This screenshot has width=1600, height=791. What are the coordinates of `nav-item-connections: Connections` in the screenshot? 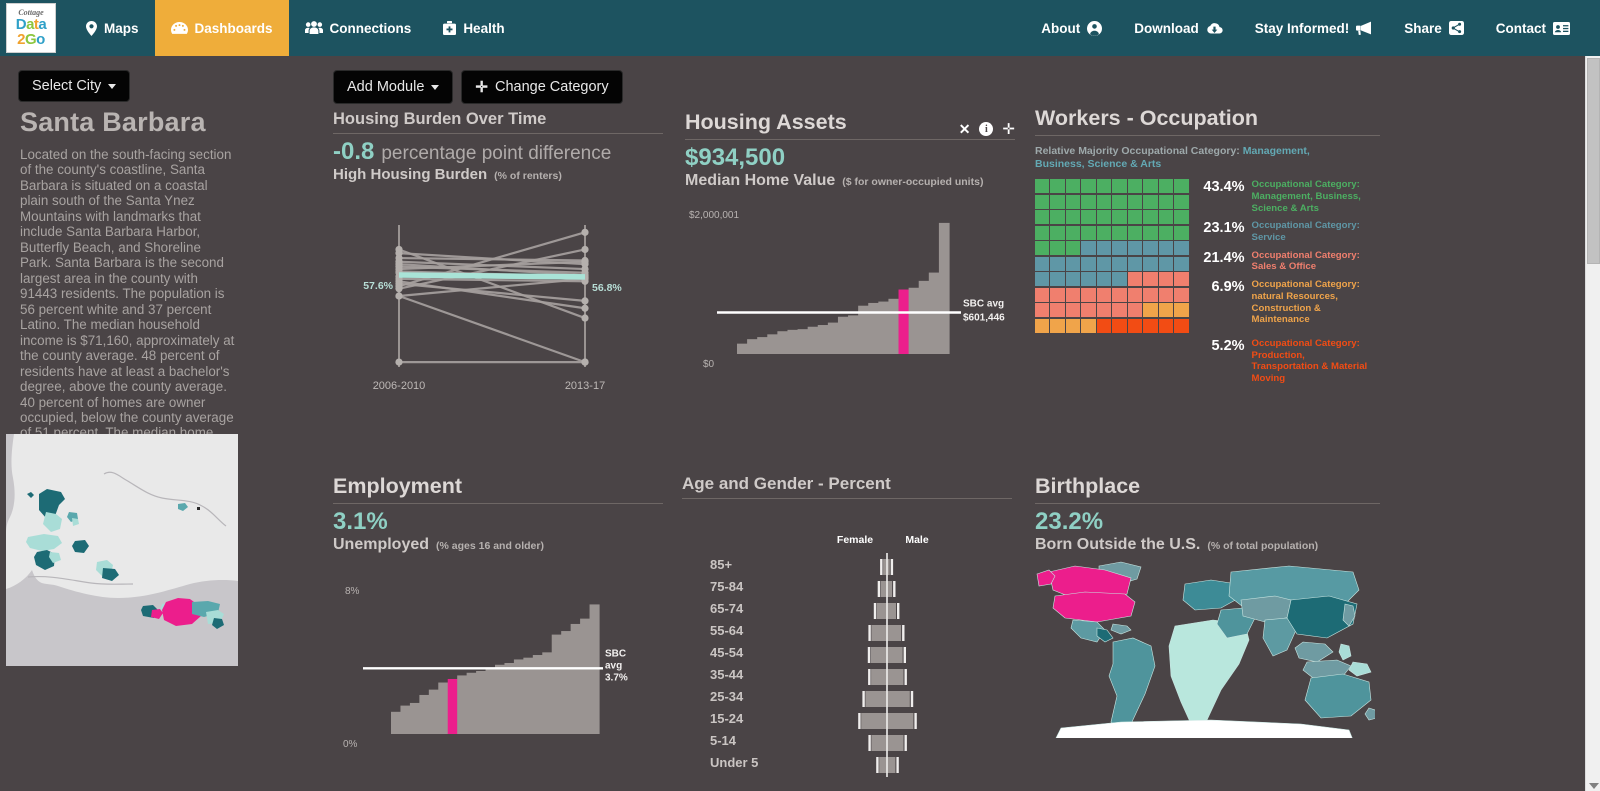 It's located at (358, 28).